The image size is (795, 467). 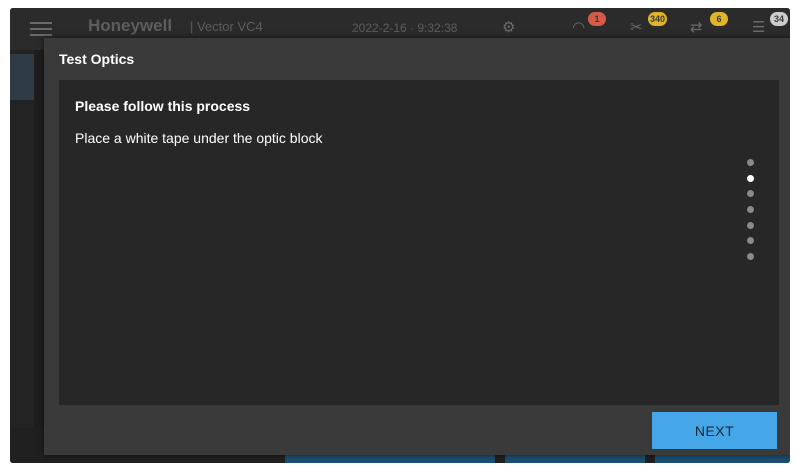 What do you see at coordinates (597, 19) in the screenshot?
I see `alarm-count-badge: 1` at bounding box center [597, 19].